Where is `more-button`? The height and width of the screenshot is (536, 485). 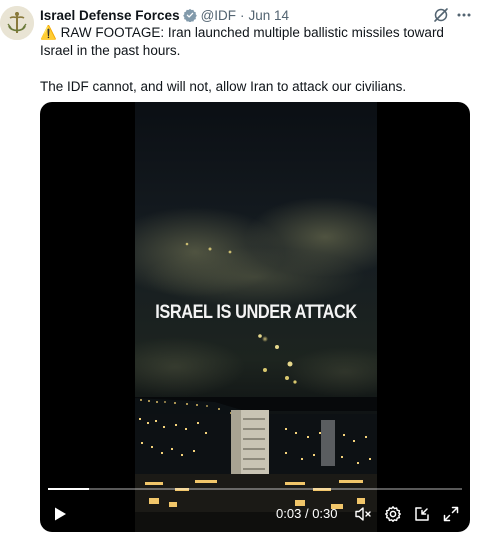 more-button is located at coordinates (464, 15).